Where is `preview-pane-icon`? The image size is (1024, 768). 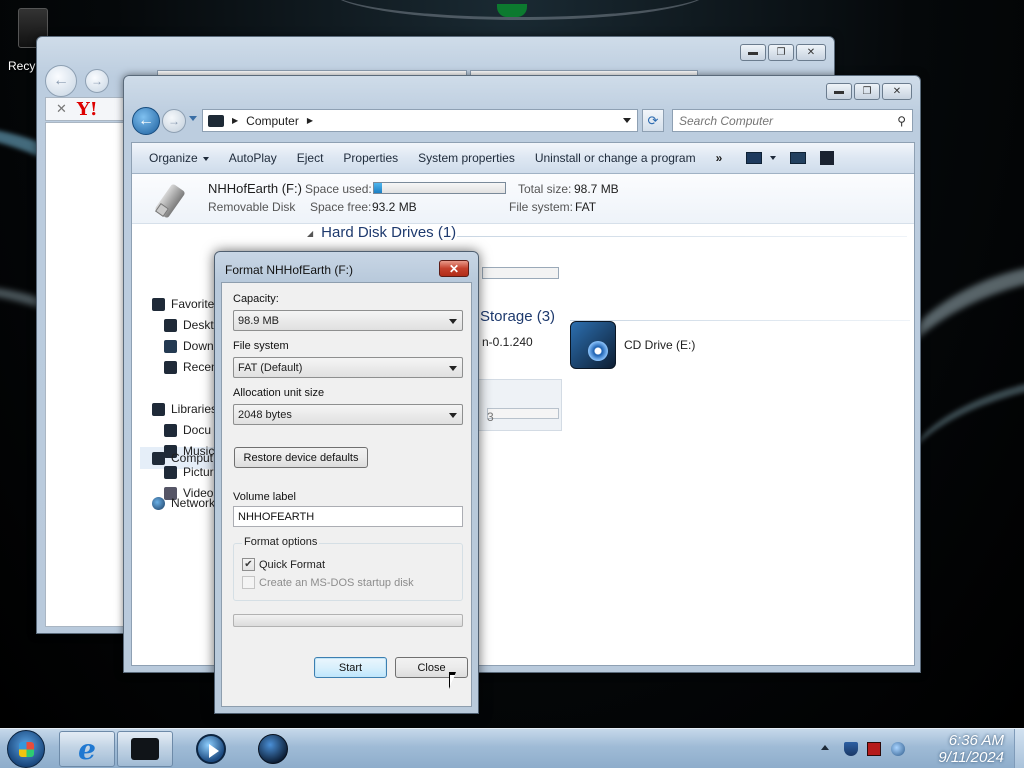
preview-pane-icon is located at coordinates (798, 158).